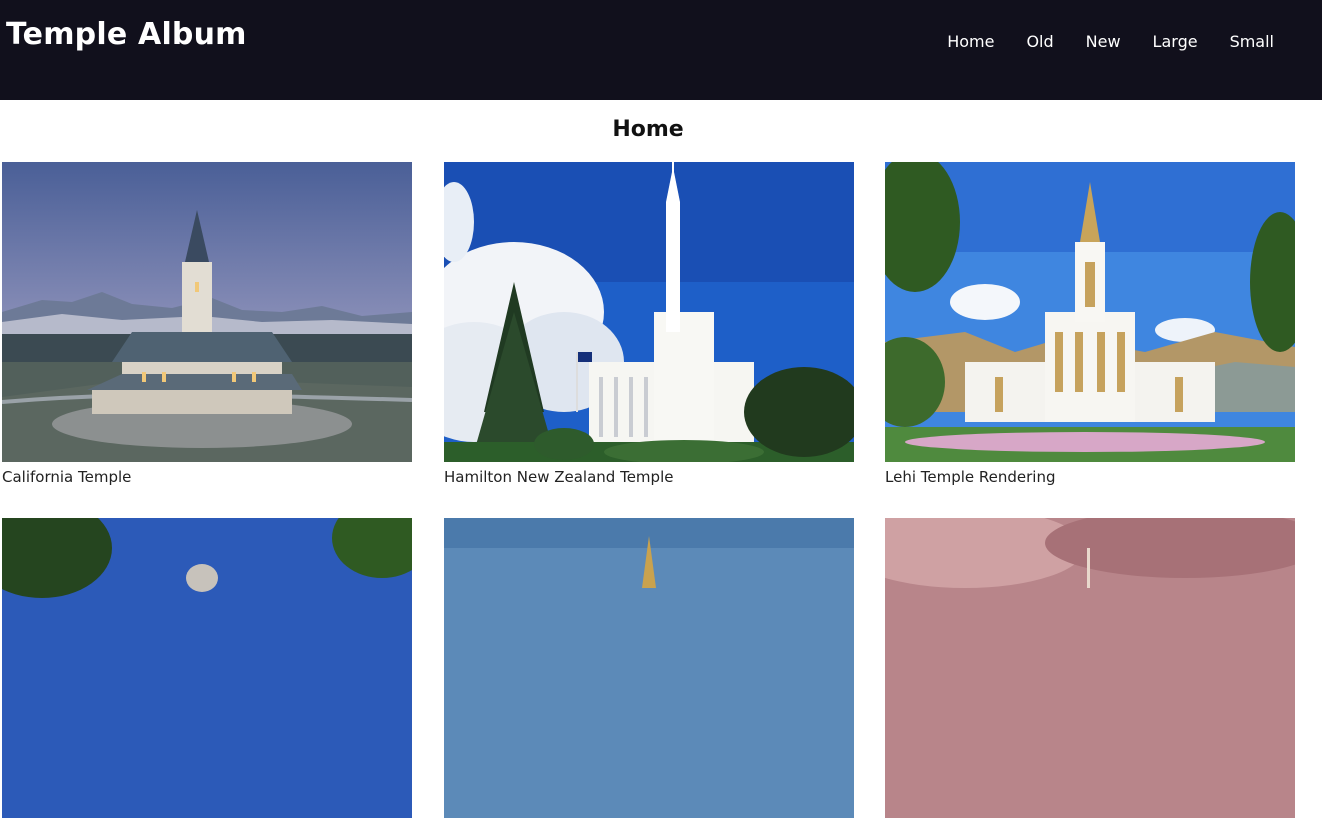  I want to click on temple-caption: Lehi Temple Rendering, so click(970, 477).